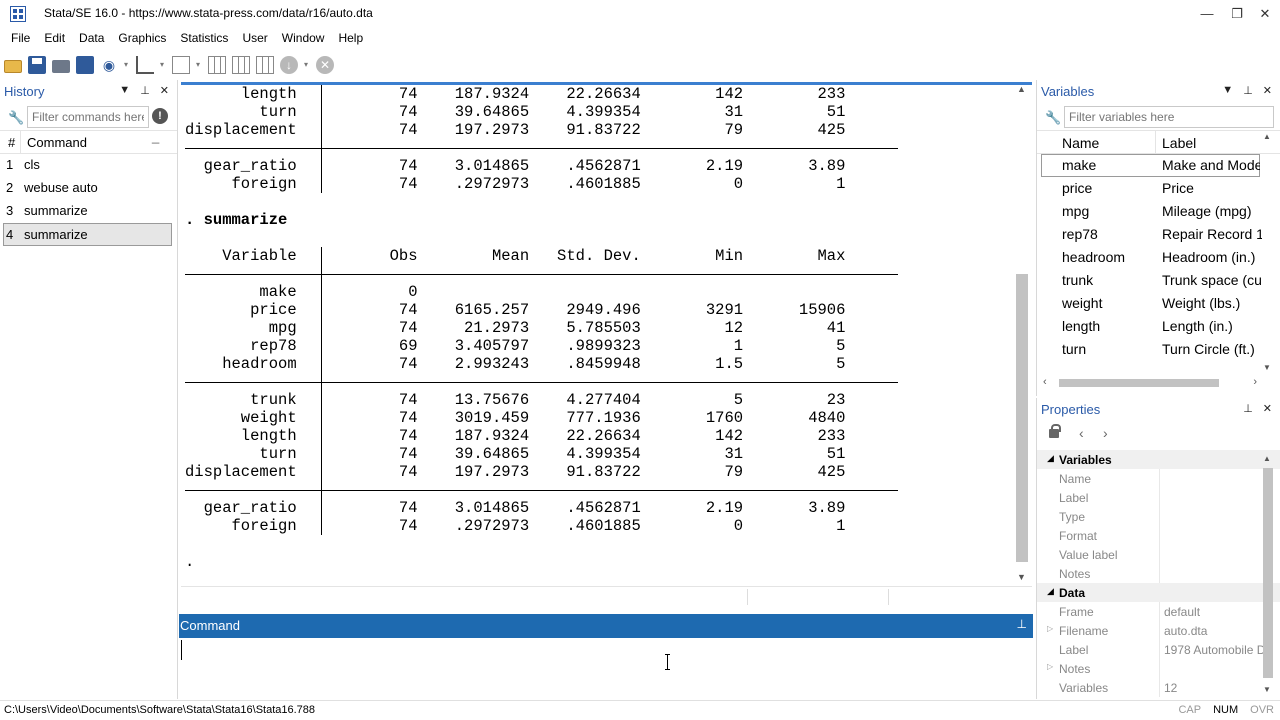  Describe the element at coordinates (308, 65) in the screenshot. I see `more-dropdown-icon: ▾` at that location.